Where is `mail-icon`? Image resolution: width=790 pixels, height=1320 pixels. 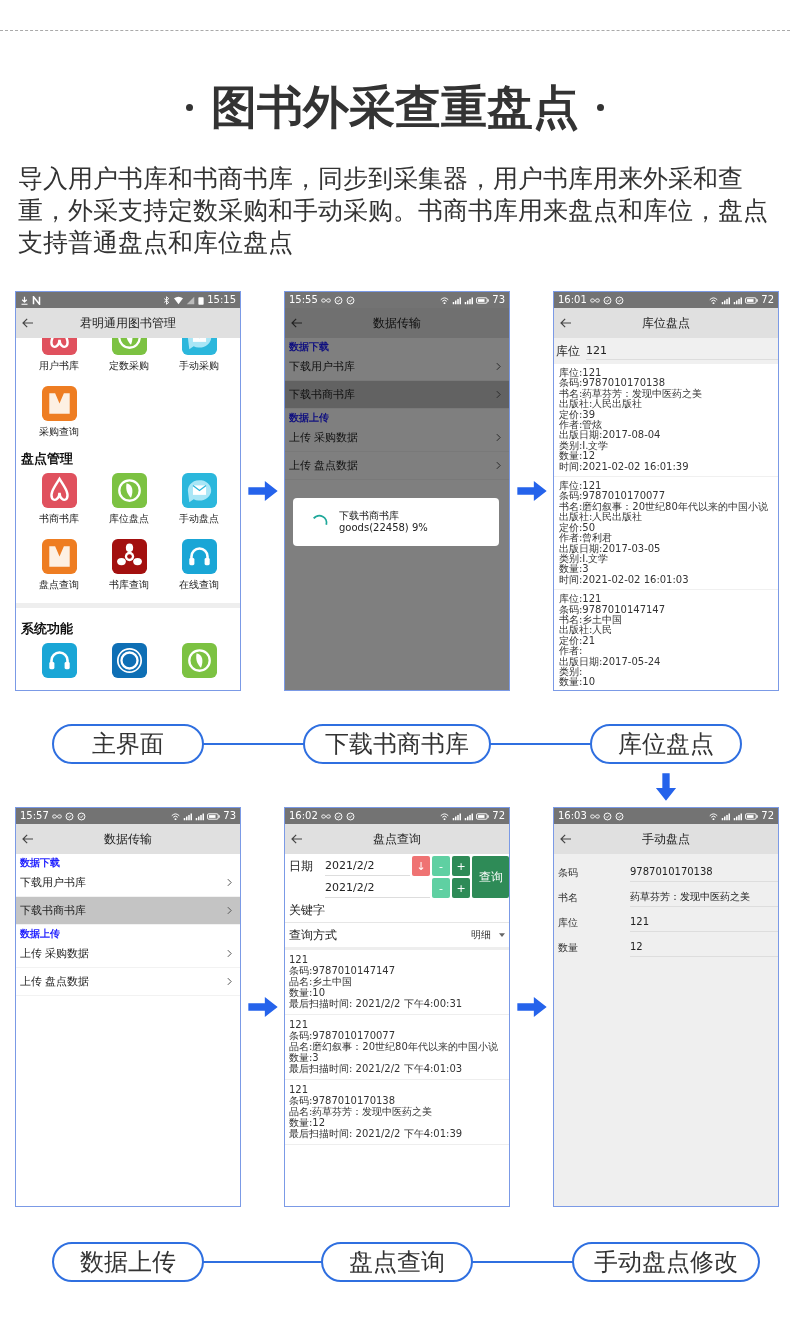
mail-icon is located at coordinates (199, 490).